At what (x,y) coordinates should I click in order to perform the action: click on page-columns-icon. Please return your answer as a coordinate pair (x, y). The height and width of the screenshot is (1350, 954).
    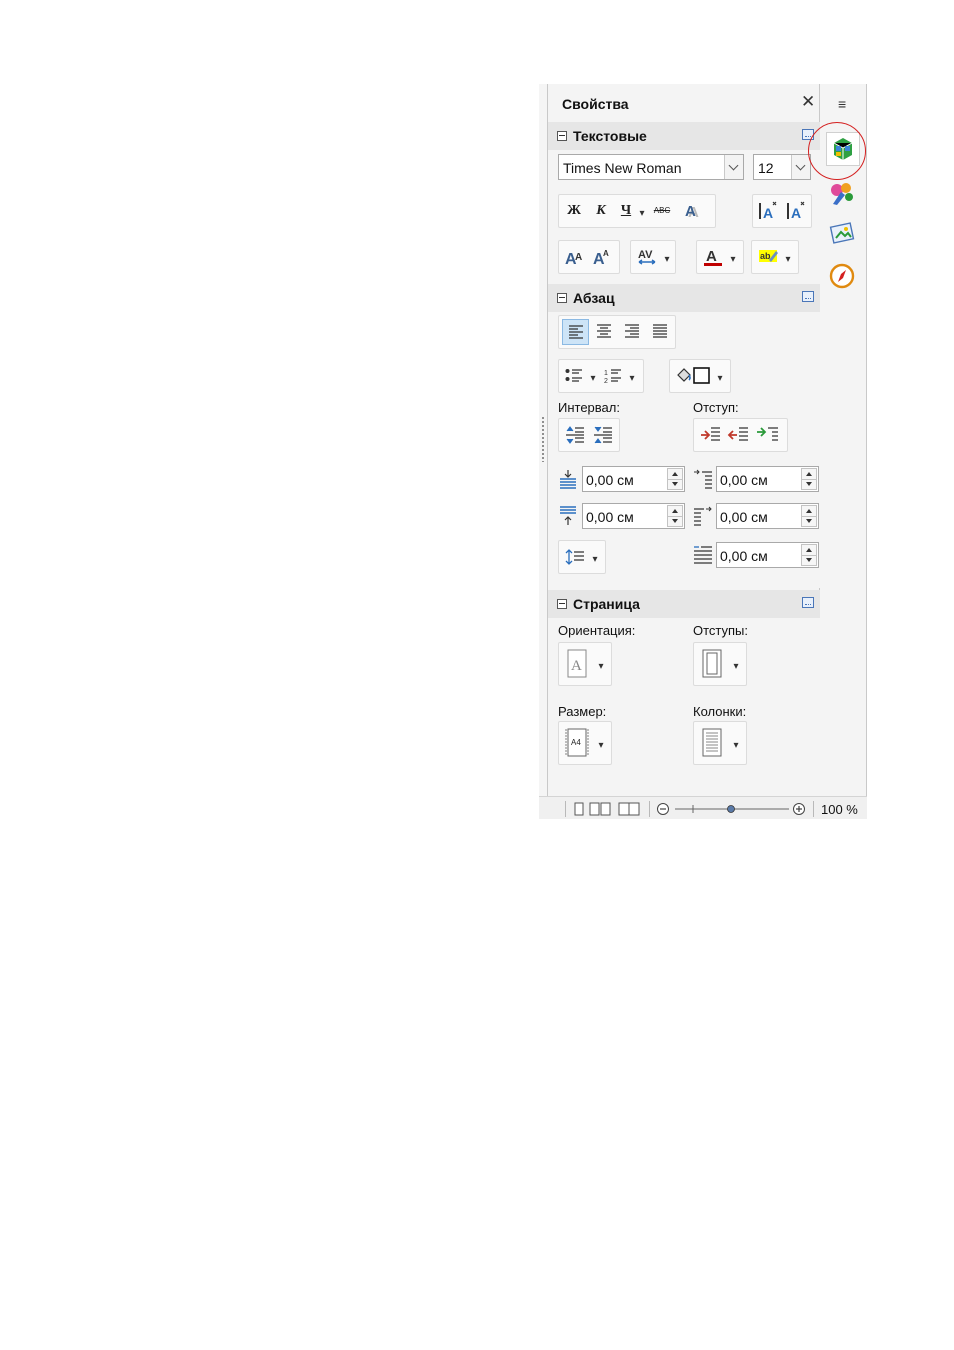
    Looking at the image, I should click on (712, 742).